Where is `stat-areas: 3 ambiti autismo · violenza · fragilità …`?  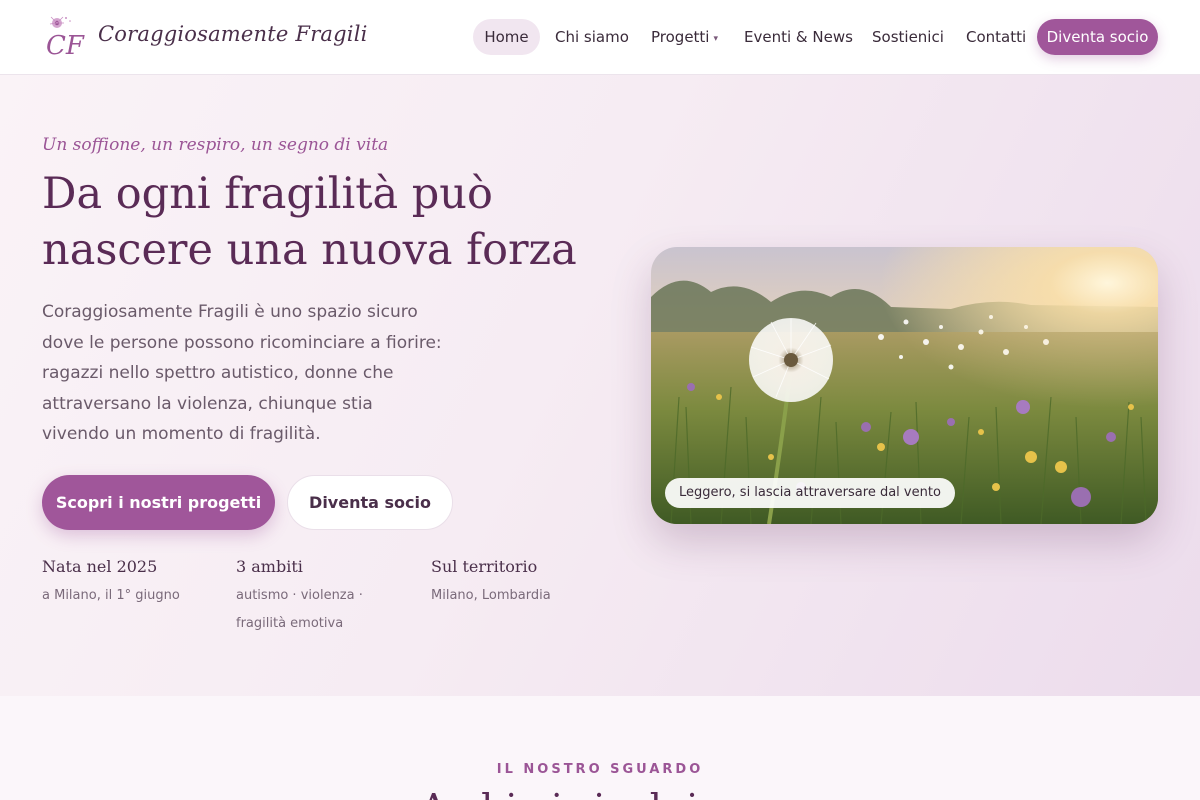 stat-areas: 3 ambiti autismo · violenza · fragilità … is located at coordinates (326, 597).